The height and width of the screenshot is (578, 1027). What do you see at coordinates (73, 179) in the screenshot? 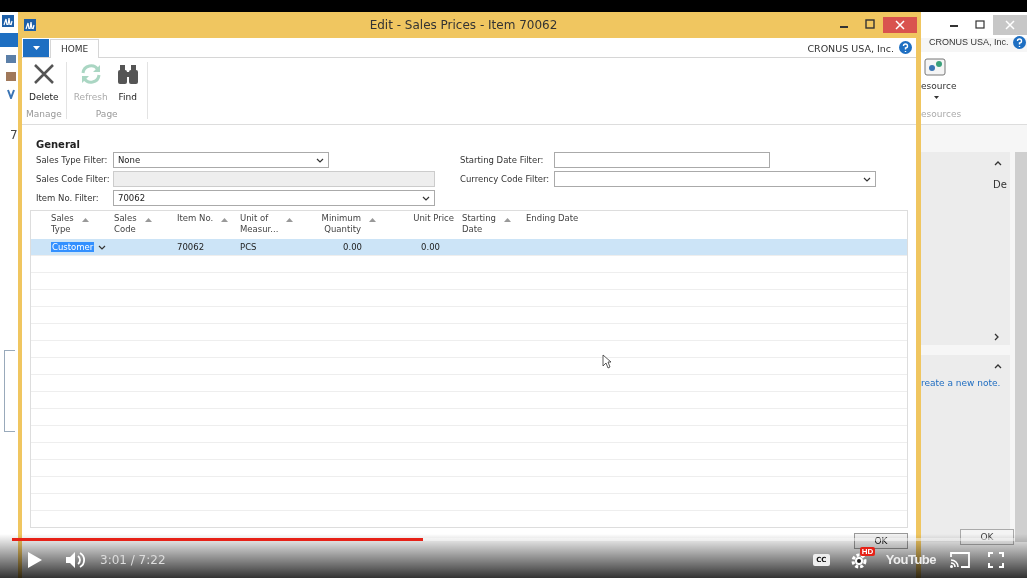
I see `field-label: Sales Code Filter:` at bounding box center [73, 179].